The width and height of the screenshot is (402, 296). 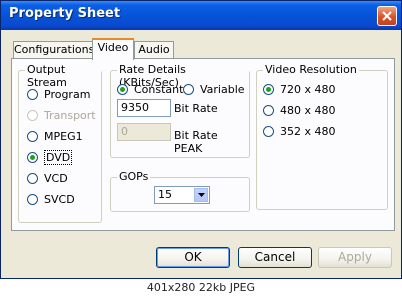 I want to click on tab-configurations: Configurations, so click(x=54, y=50).